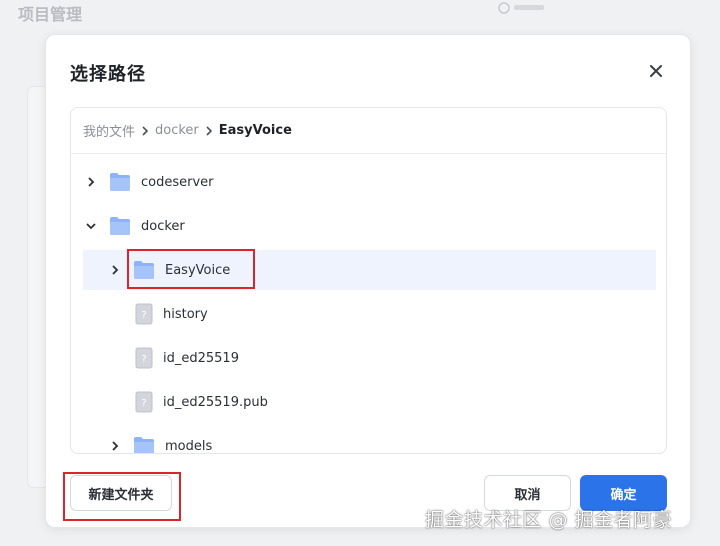 This screenshot has height=546, width=720. I want to click on breadcrumb: 我的文件 docker EasyVoice, so click(368, 131).